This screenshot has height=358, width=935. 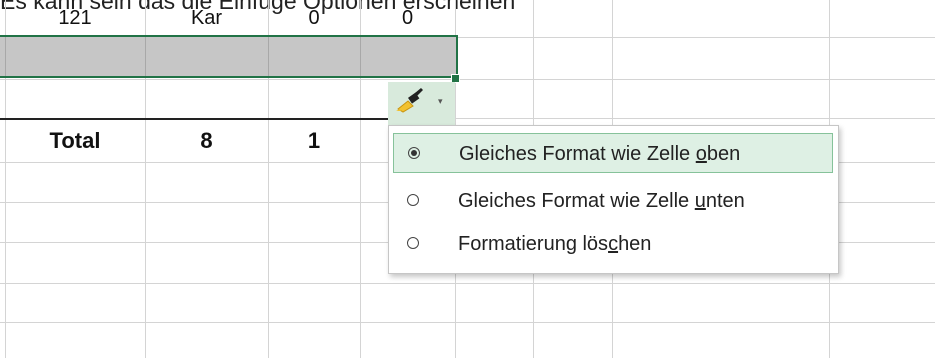 I want to click on menu-item-label: Gleiches Format wie Zelle unten, so click(x=601, y=201).